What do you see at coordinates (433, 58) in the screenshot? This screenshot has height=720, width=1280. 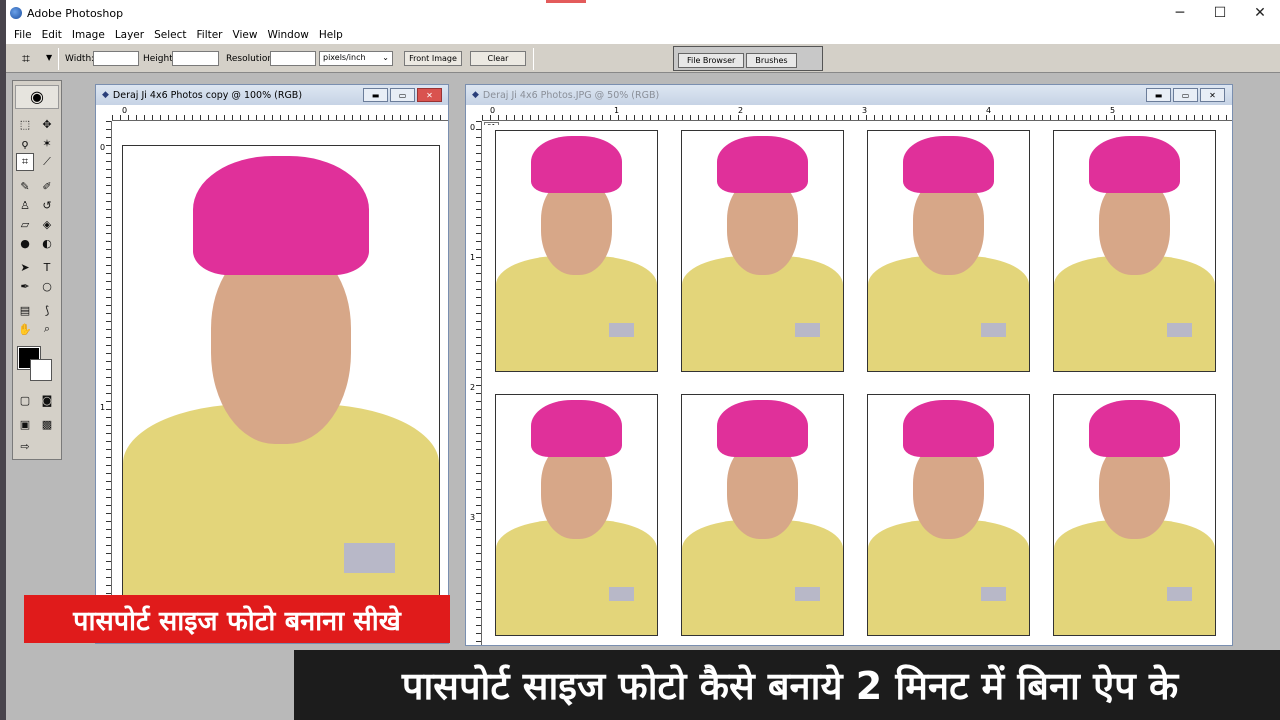 I see `front-image-button: Front Image` at bounding box center [433, 58].